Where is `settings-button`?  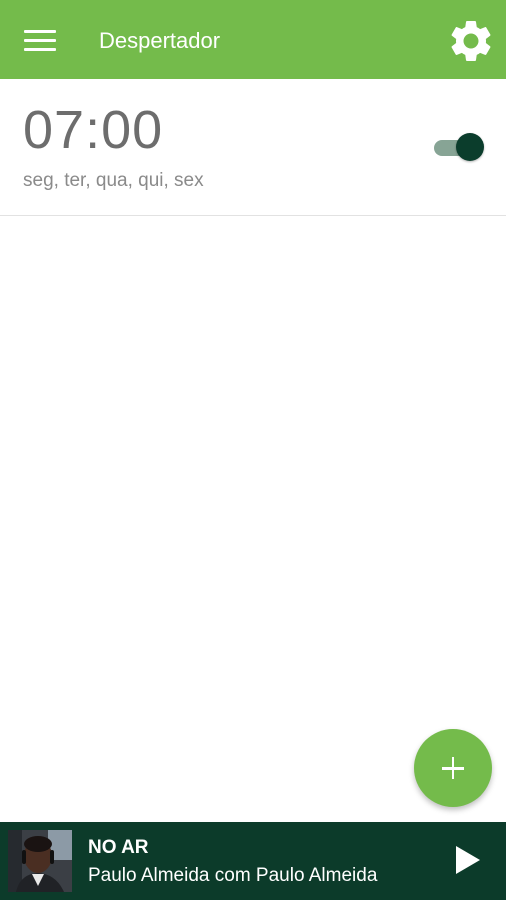 settings-button is located at coordinates (471, 41).